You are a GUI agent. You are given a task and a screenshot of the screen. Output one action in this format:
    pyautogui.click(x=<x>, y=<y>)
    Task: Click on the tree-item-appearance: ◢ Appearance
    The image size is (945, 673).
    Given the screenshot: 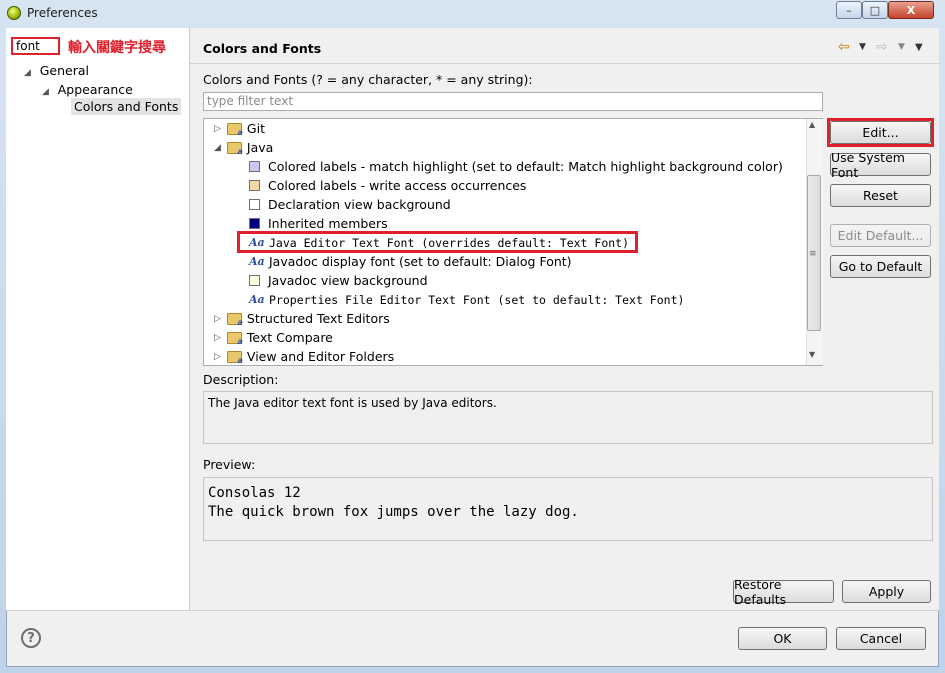 What is the action you would take?
    pyautogui.click(x=87, y=89)
    